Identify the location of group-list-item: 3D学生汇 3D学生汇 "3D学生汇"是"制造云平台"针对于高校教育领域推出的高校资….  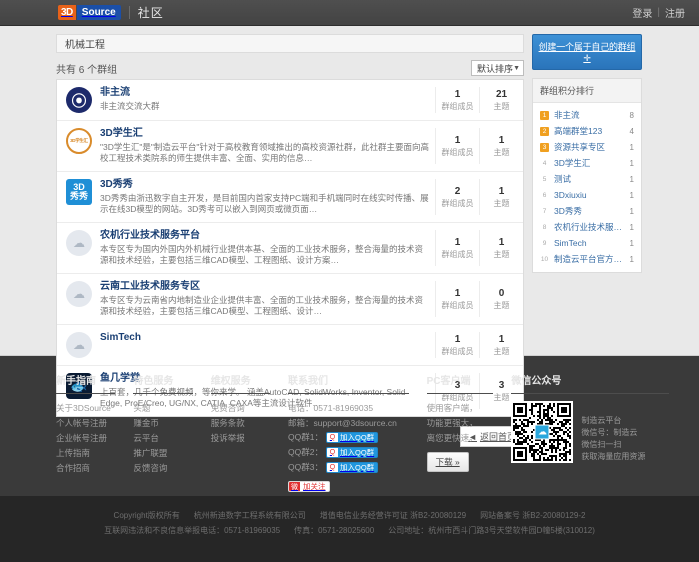
(290, 146).